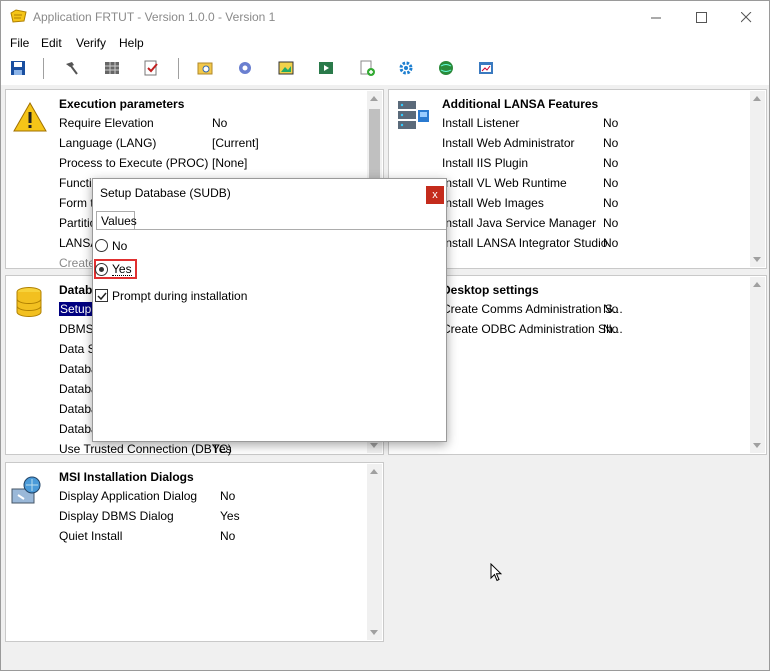  What do you see at coordinates (757, 365) in the screenshot?
I see `desktop-scrollbar` at bounding box center [757, 365].